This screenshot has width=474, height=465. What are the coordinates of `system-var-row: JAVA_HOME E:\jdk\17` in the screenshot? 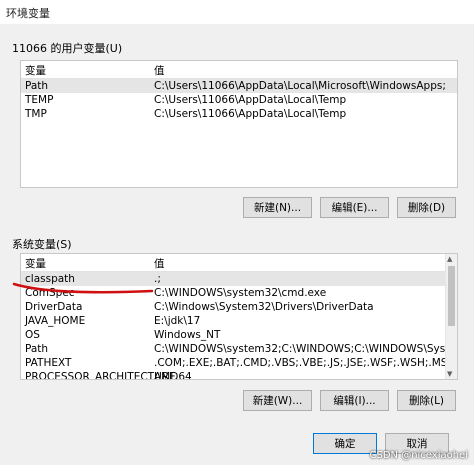 It's located at (239, 321).